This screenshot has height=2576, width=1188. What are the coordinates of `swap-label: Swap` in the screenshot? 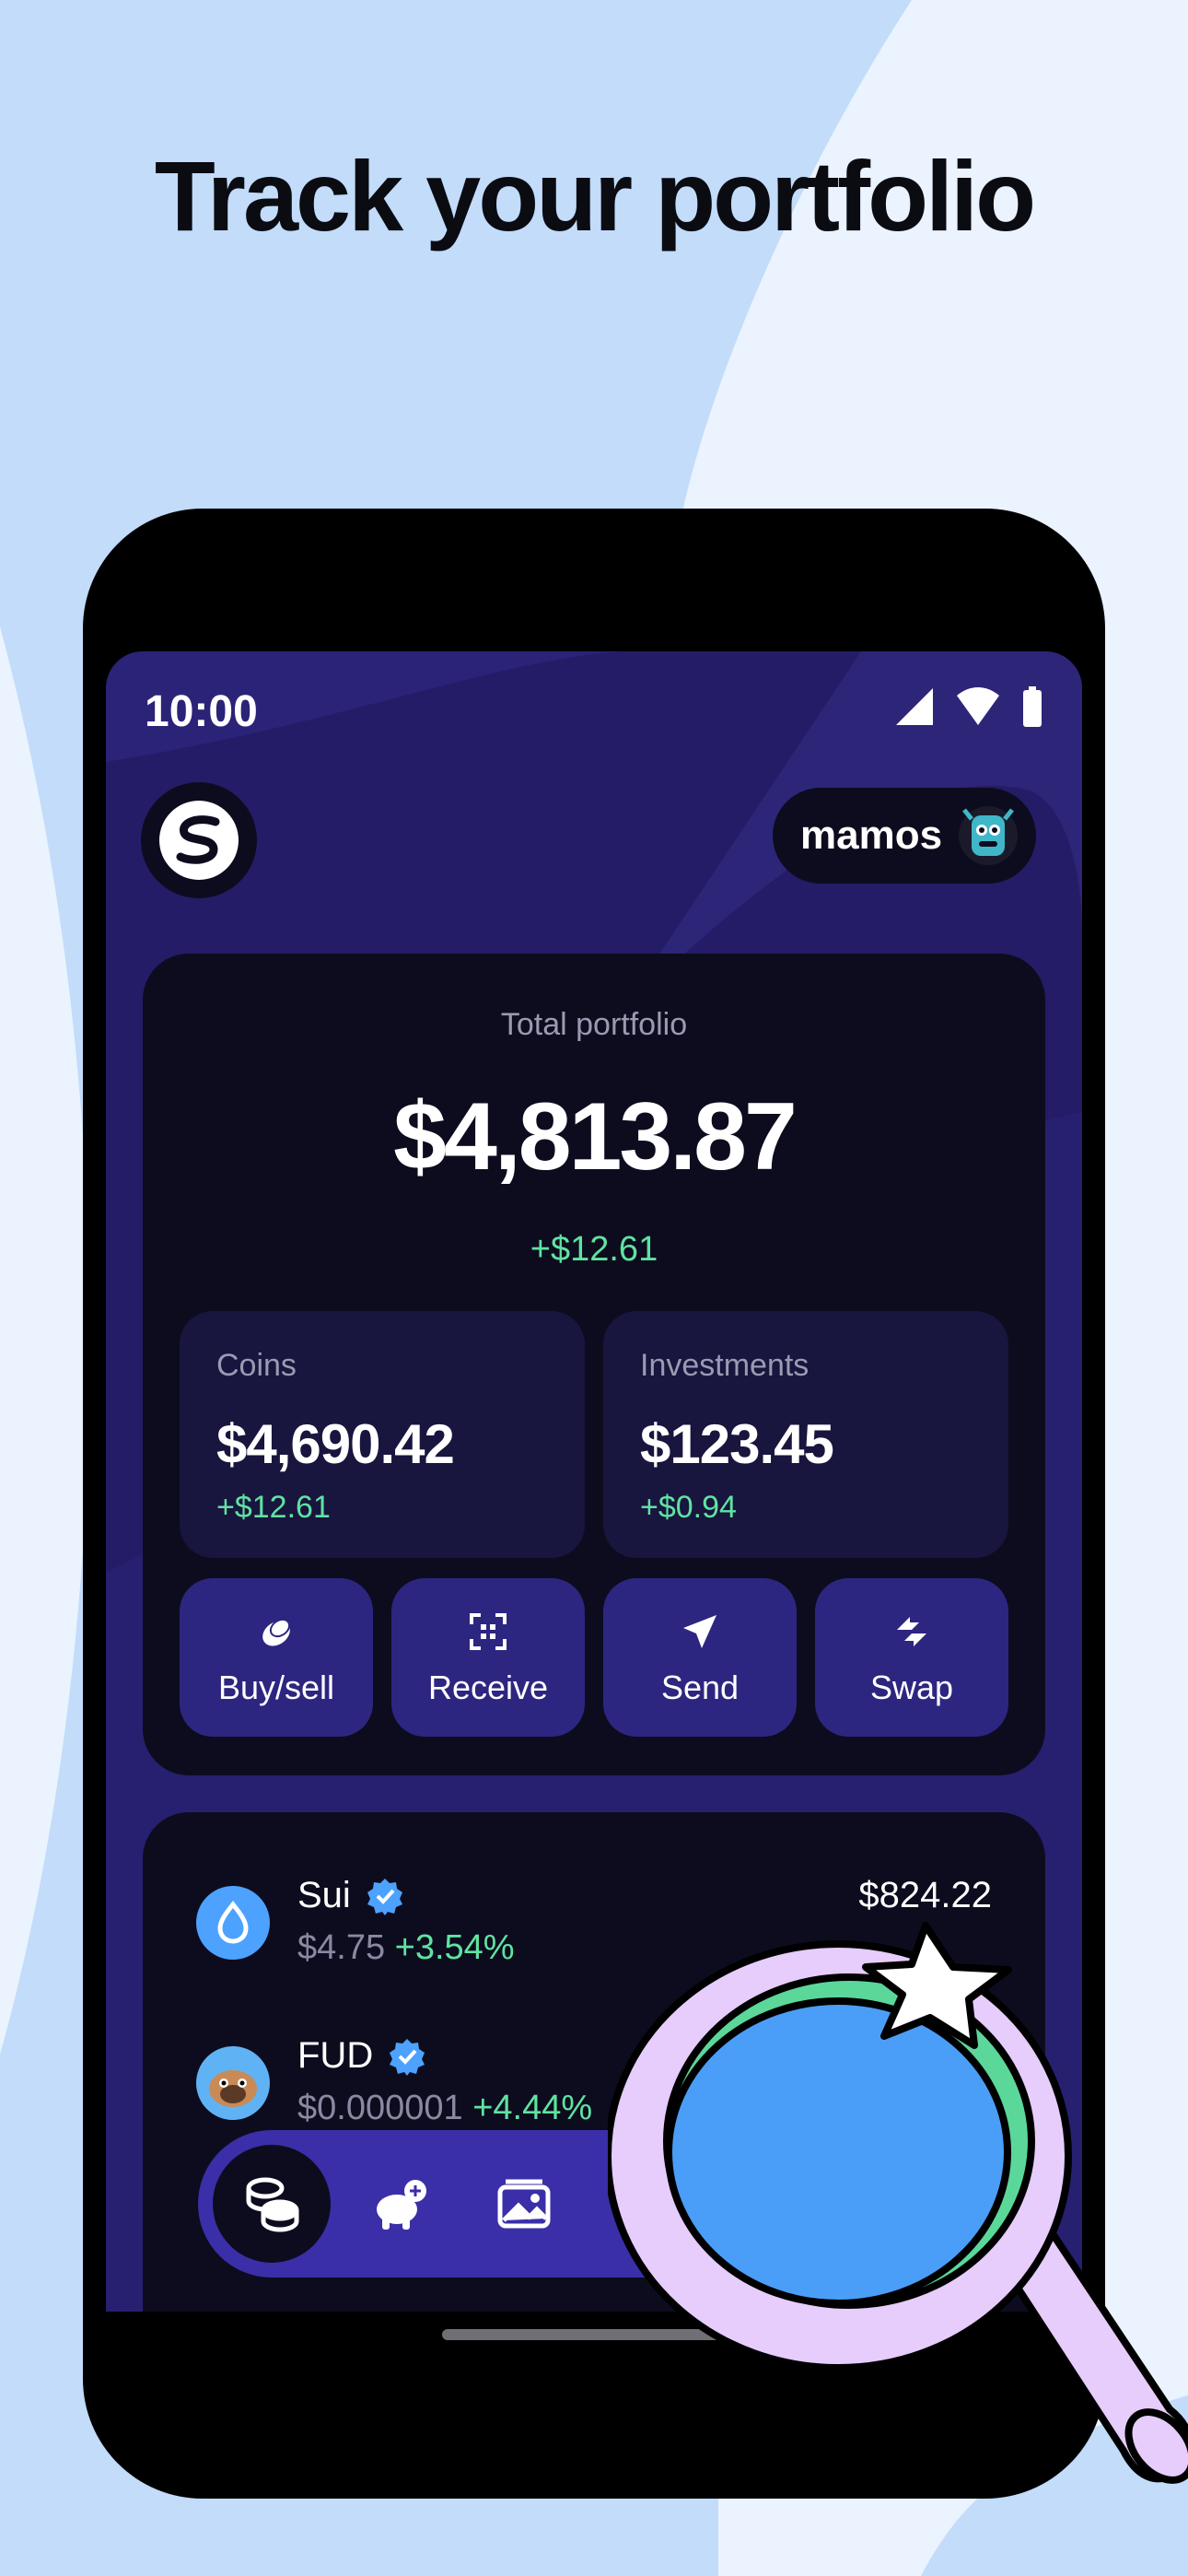 It's located at (911, 1687).